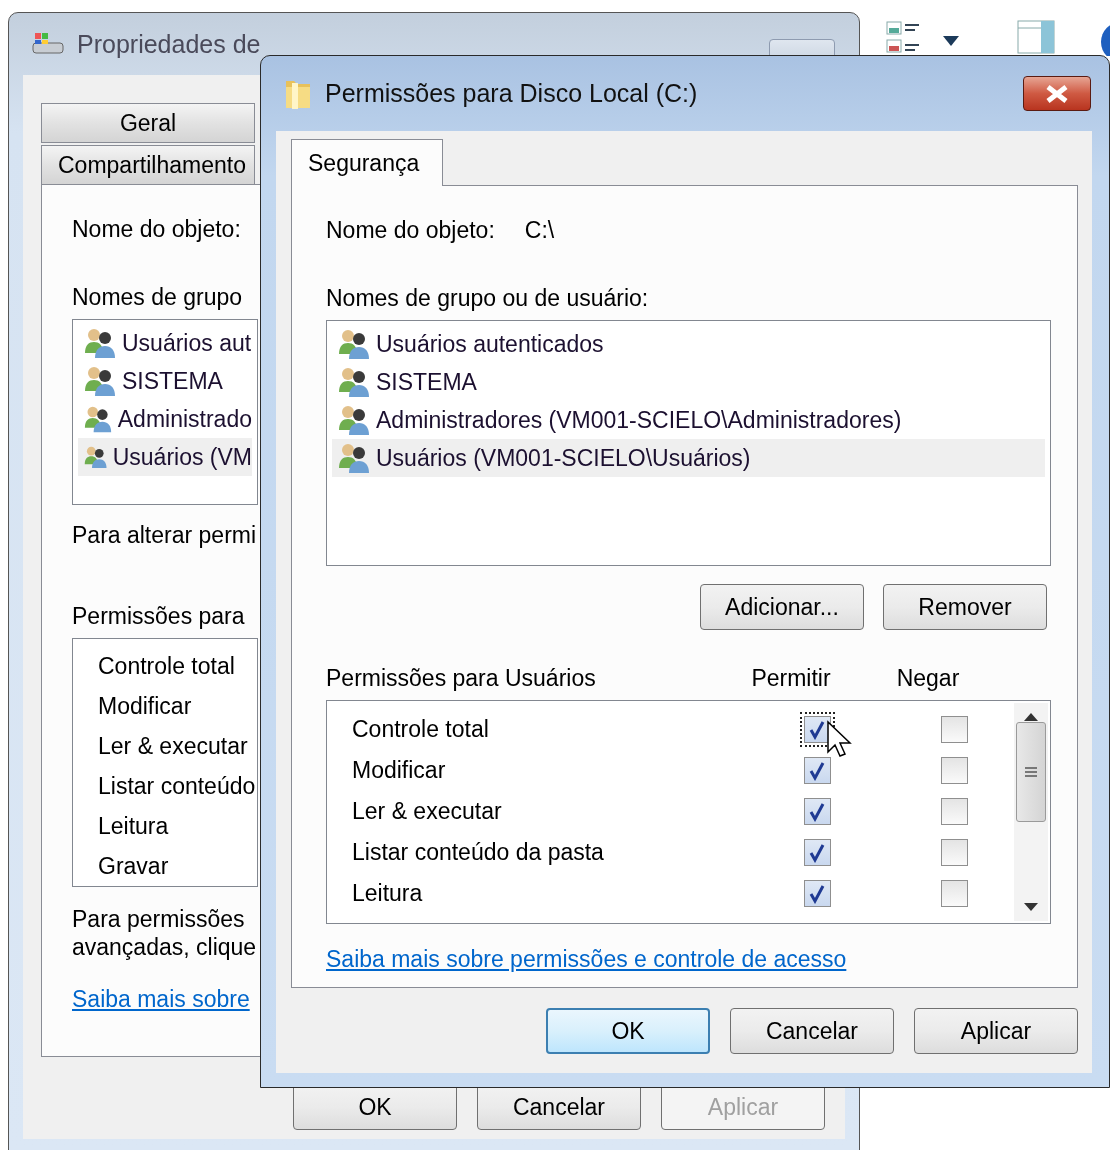 The image size is (1110, 1150). What do you see at coordinates (628, 1031) in the screenshot?
I see `dialog-button: OK` at bounding box center [628, 1031].